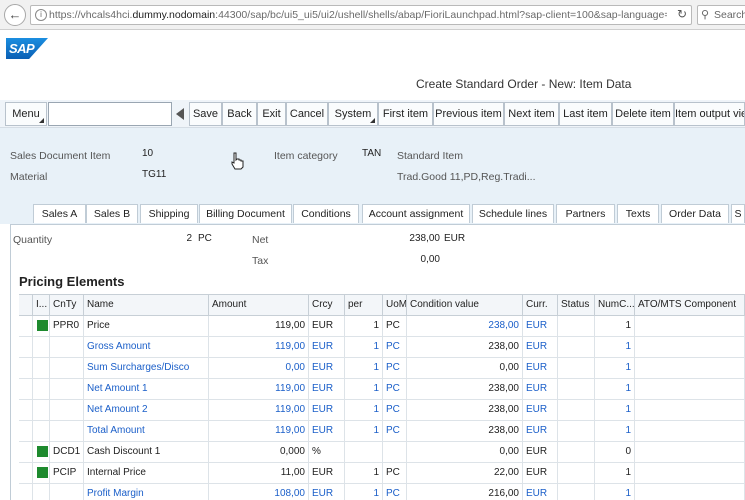 The width and height of the screenshot is (745, 500). What do you see at coordinates (382, 410) in the screenshot?
I see `table-row: Net Amount 2 119,00 EUR 1 PC 238,00 EUR 1` at bounding box center [382, 410].